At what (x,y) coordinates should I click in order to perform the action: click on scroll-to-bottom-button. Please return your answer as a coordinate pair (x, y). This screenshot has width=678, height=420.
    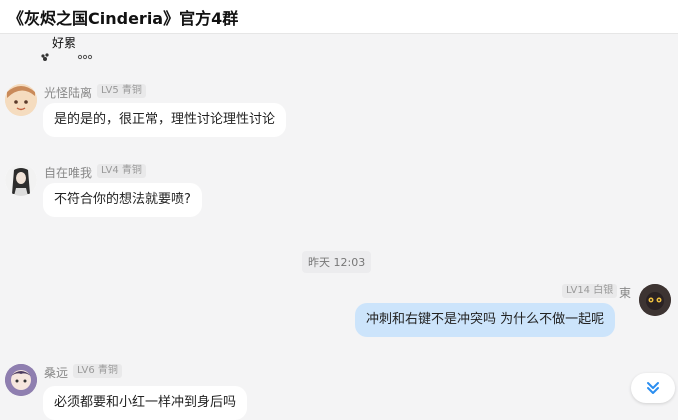
    Looking at the image, I should click on (653, 388).